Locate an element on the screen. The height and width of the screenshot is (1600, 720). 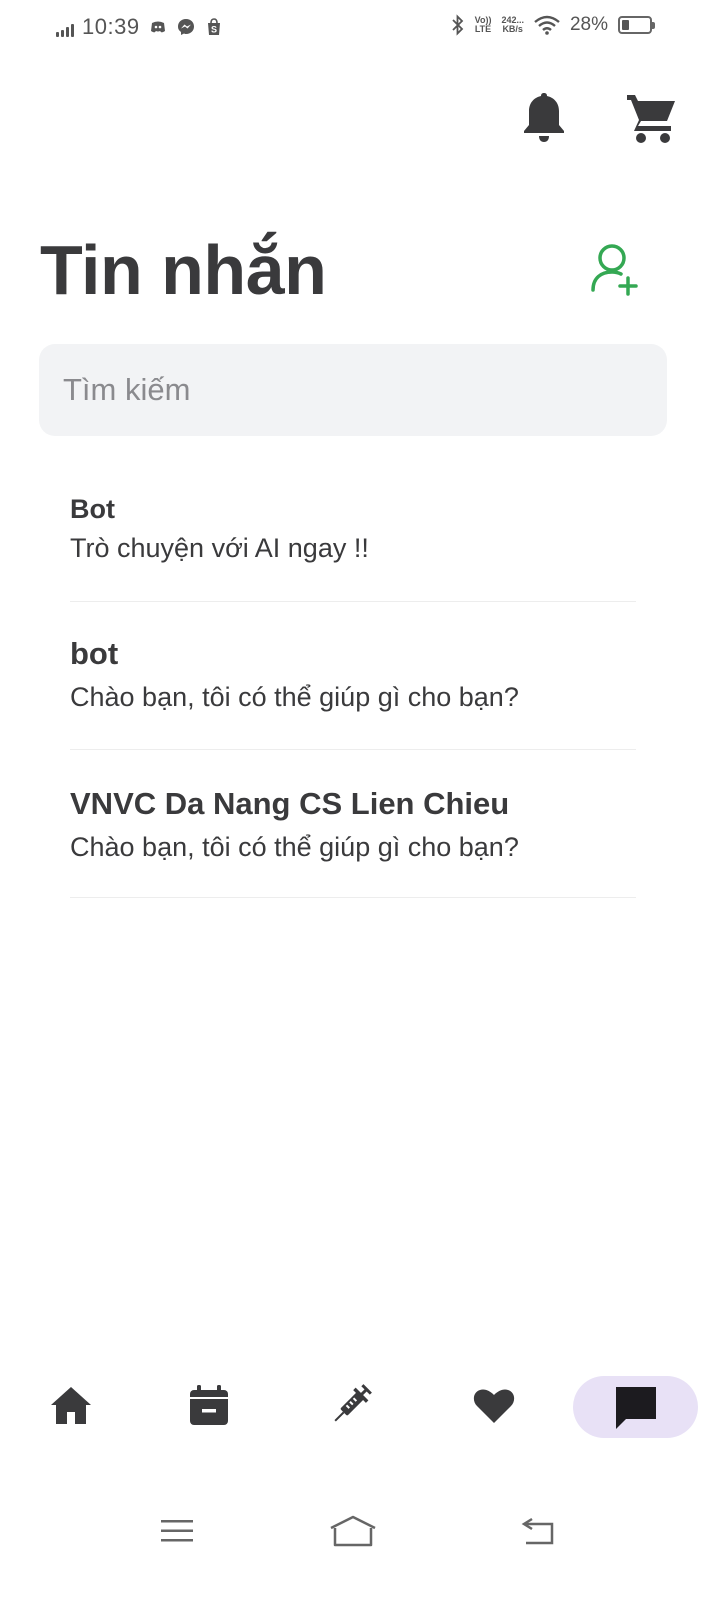
battery-percent: 28% is located at coordinates (588, 24).